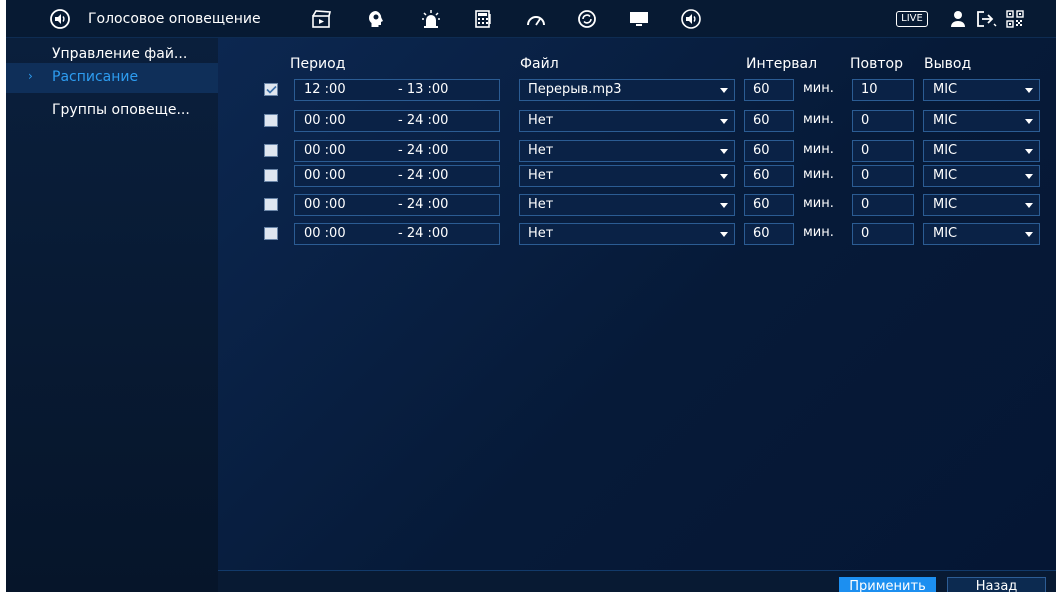 The width and height of the screenshot is (1056, 592). What do you see at coordinates (782, 64) in the screenshot?
I see `column-header-interval: Интервал` at bounding box center [782, 64].